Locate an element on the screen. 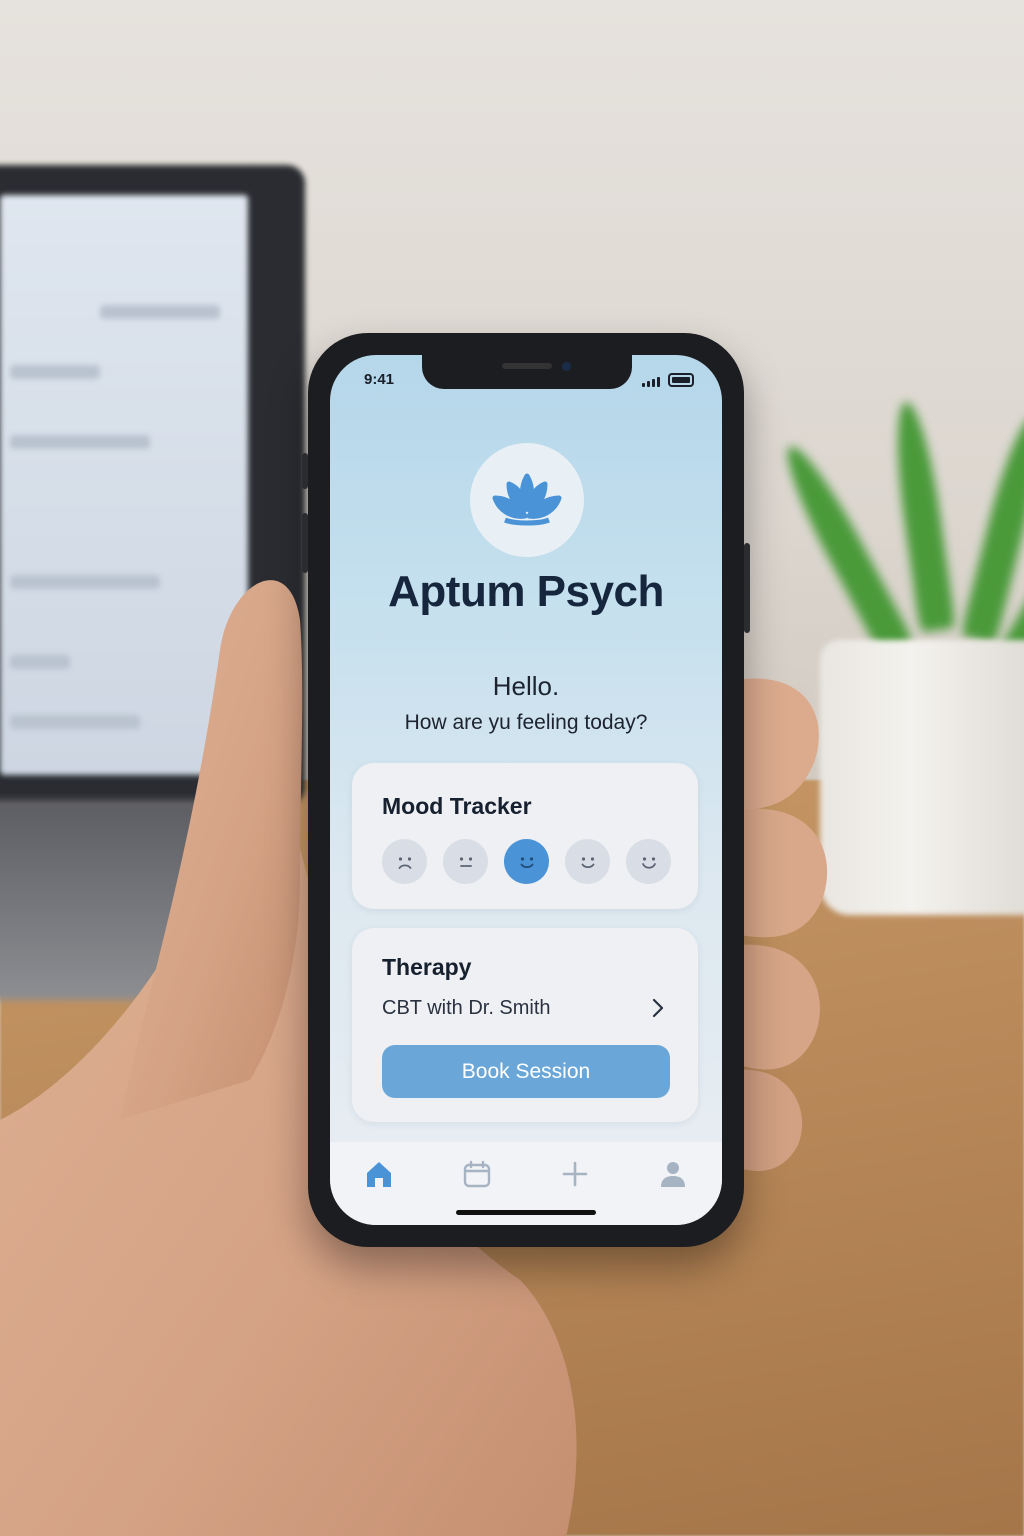 The image size is (1024, 1536). greeting-hello: Hello. is located at coordinates (526, 686).